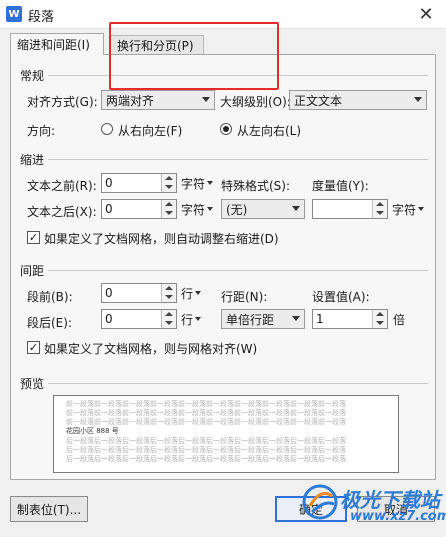  Describe the element at coordinates (130, 100) in the screenshot. I see `alignment-value: 两端对齐` at that location.